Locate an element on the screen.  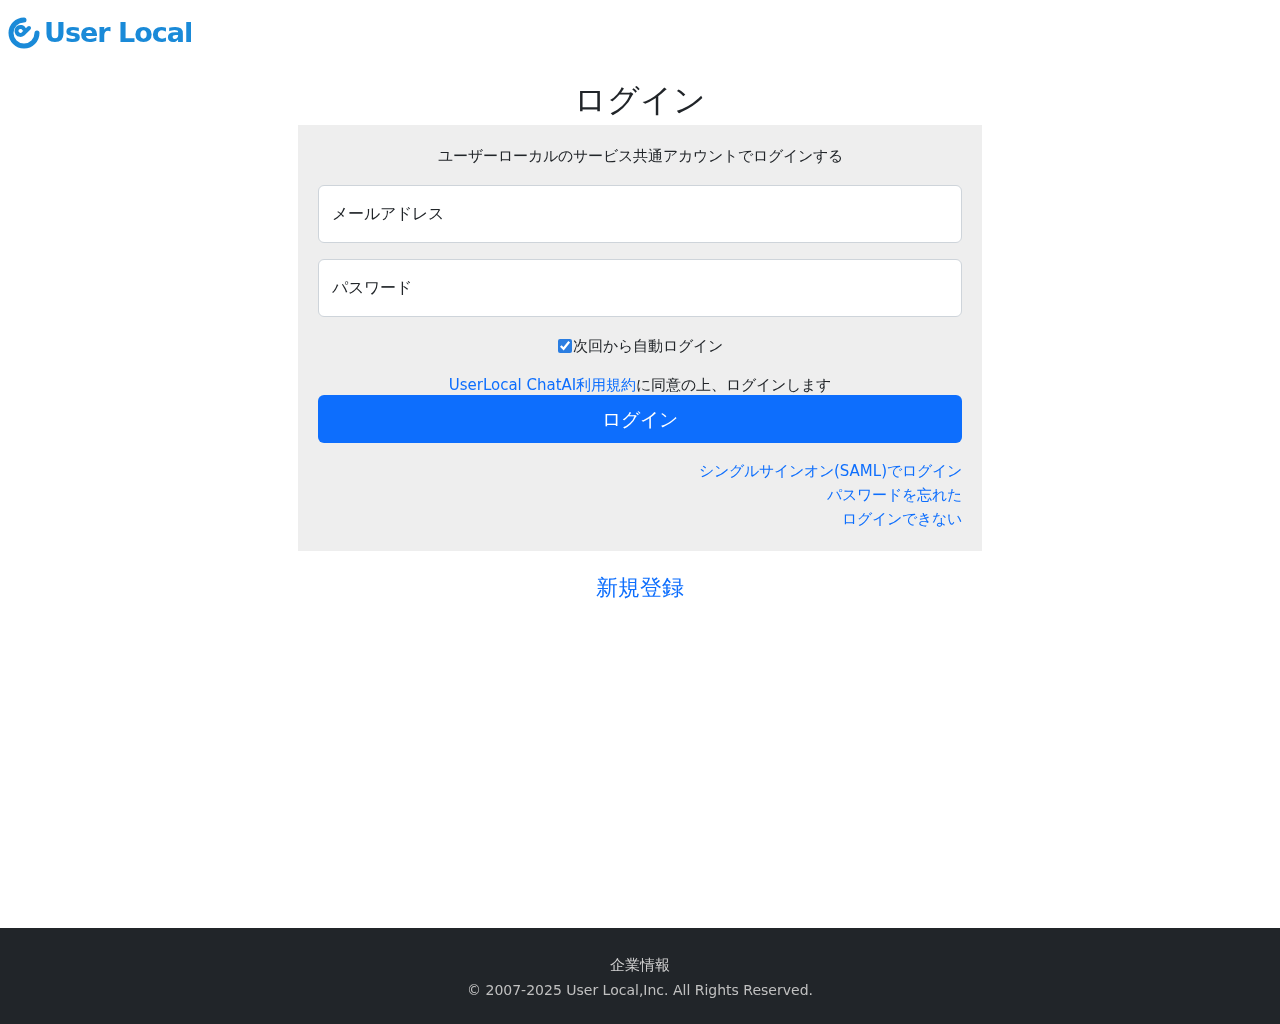
terms-link: UserLocal ChatAI利用規約 is located at coordinates (542, 385).